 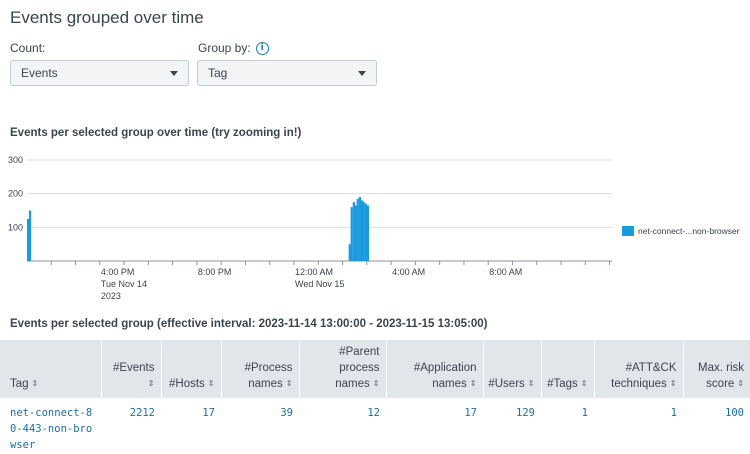 I want to click on x-tick-label: 8:00 PM, so click(x=215, y=272).